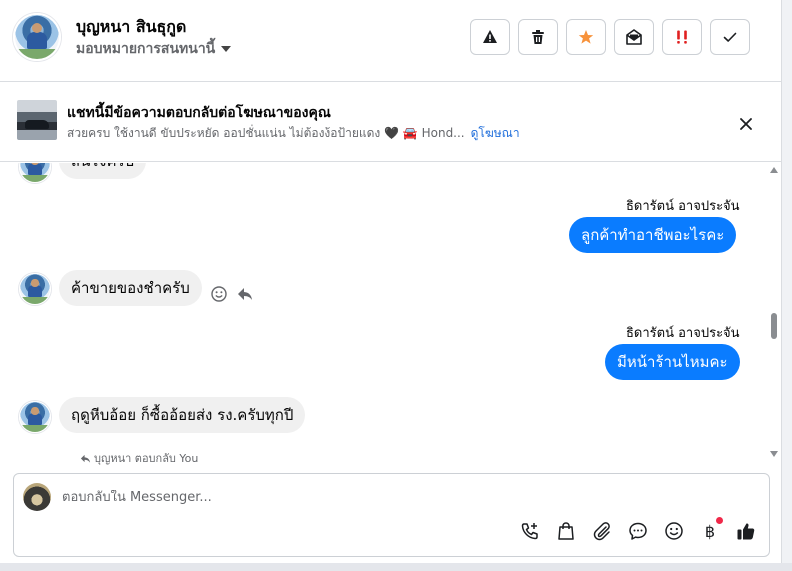 The width and height of the screenshot is (792, 571). I want to click on baht-icon: ฿, so click(710, 531).